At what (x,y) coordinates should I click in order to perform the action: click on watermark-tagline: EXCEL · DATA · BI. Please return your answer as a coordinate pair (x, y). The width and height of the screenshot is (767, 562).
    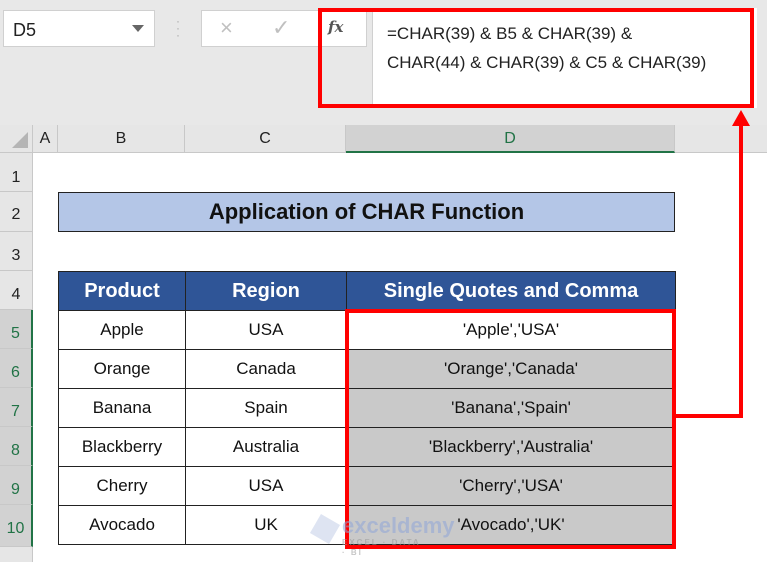
    Looking at the image, I should click on (381, 547).